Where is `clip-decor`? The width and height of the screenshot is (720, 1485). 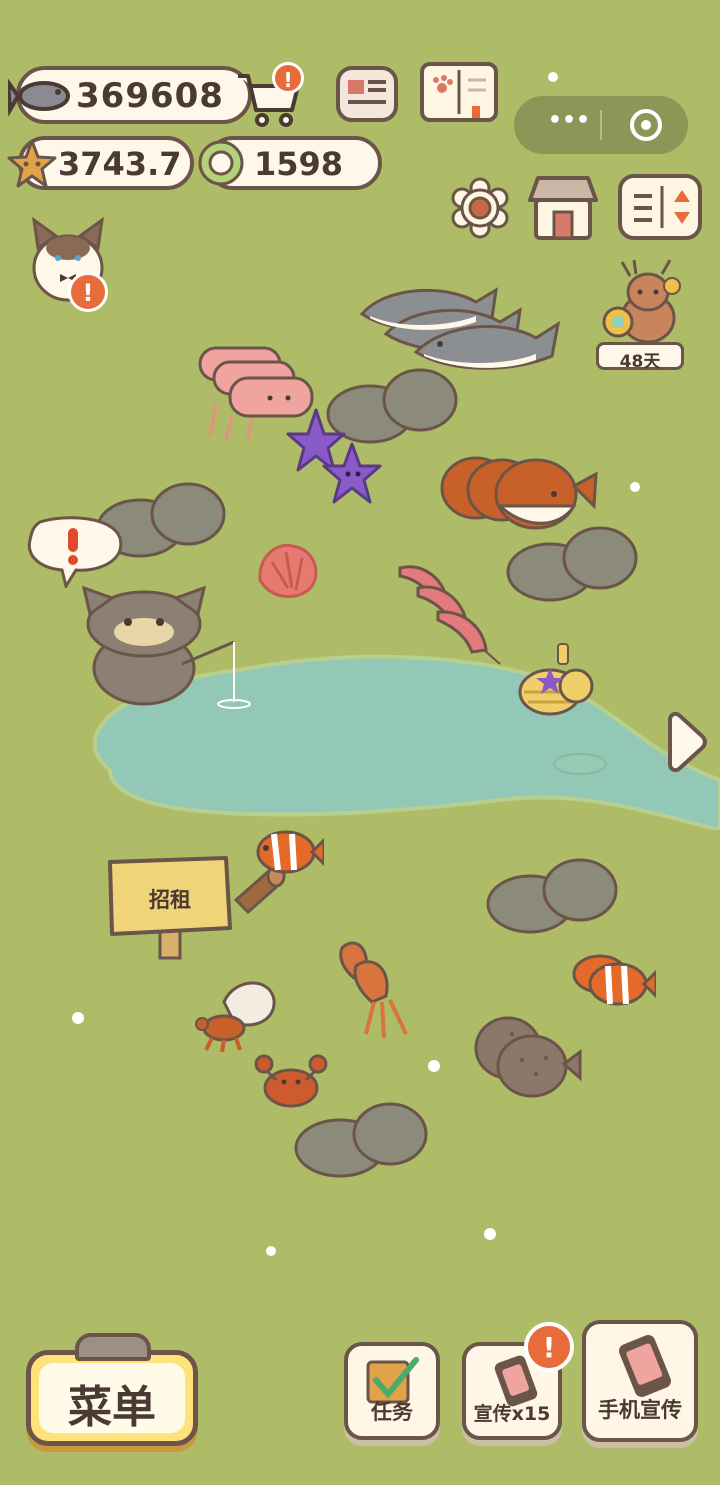 clip-decor is located at coordinates (113, 1347).